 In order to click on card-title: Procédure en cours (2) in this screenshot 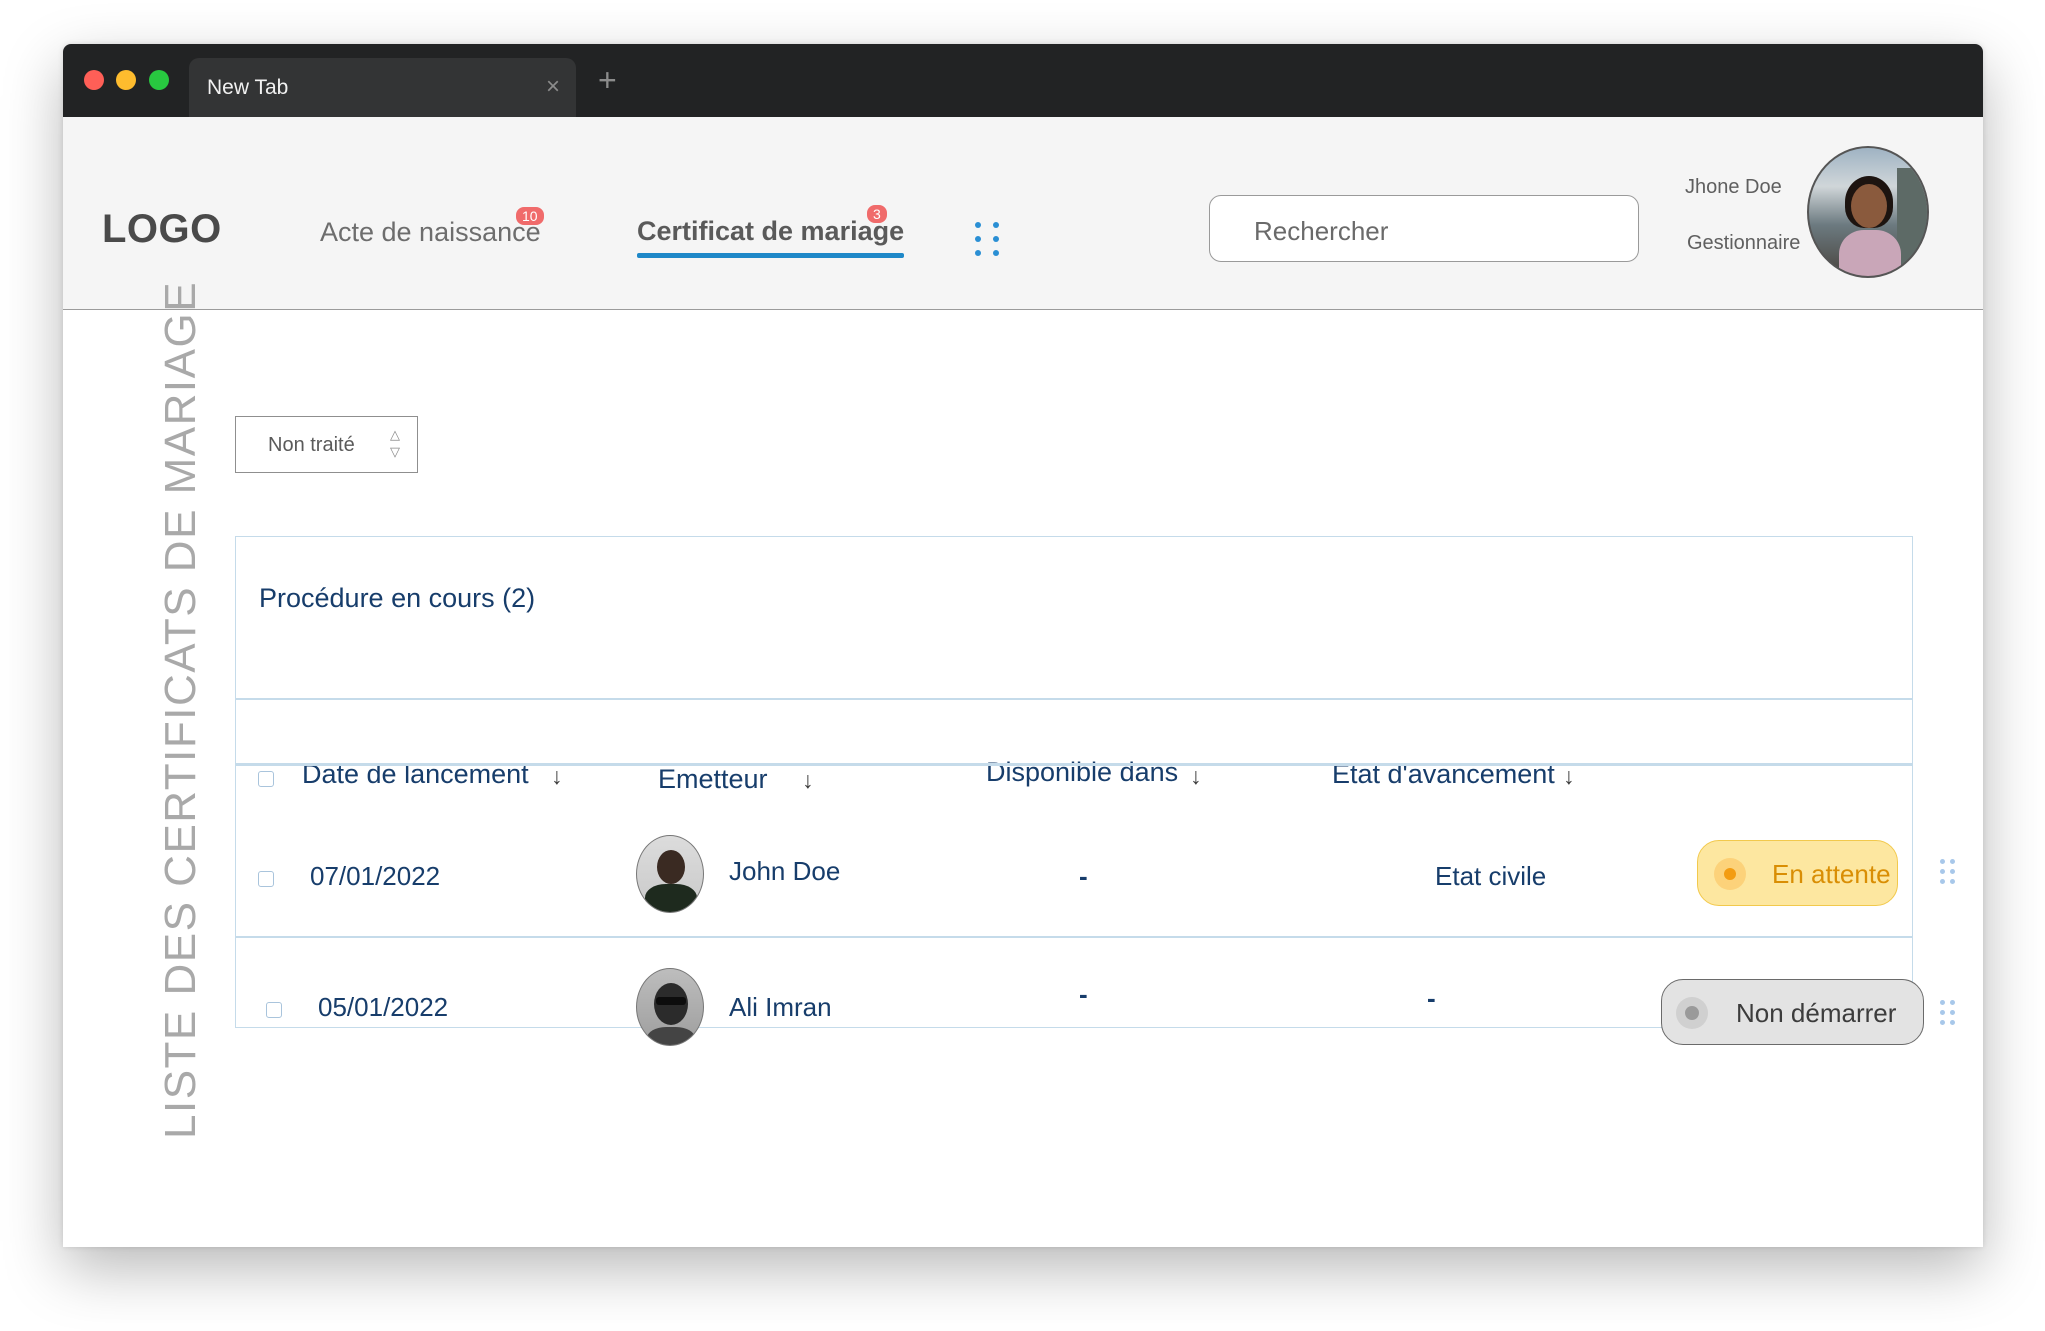, I will do `click(397, 598)`.